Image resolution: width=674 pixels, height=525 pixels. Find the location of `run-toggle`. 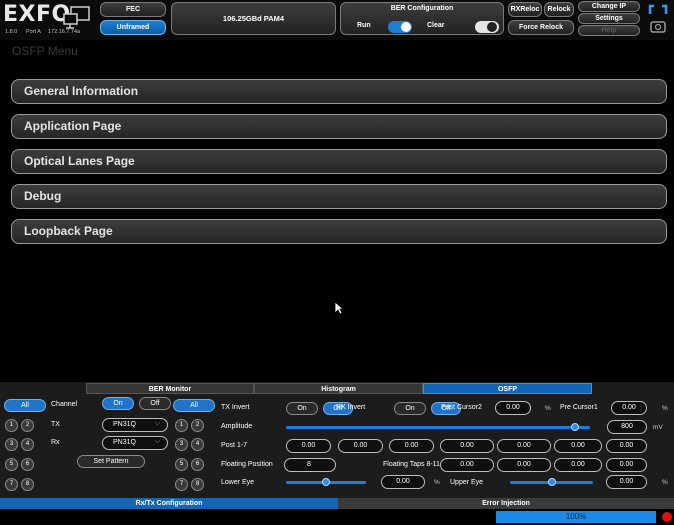

run-toggle is located at coordinates (400, 27).